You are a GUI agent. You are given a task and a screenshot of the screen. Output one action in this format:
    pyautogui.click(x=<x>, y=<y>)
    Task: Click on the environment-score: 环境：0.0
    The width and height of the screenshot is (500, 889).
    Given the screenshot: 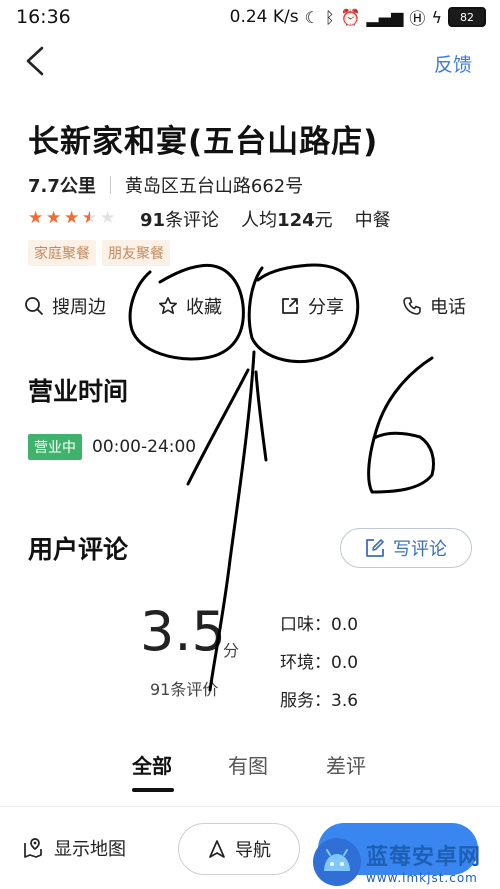 What is the action you would take?
    pyautogui.click(x=319, y=663)
    